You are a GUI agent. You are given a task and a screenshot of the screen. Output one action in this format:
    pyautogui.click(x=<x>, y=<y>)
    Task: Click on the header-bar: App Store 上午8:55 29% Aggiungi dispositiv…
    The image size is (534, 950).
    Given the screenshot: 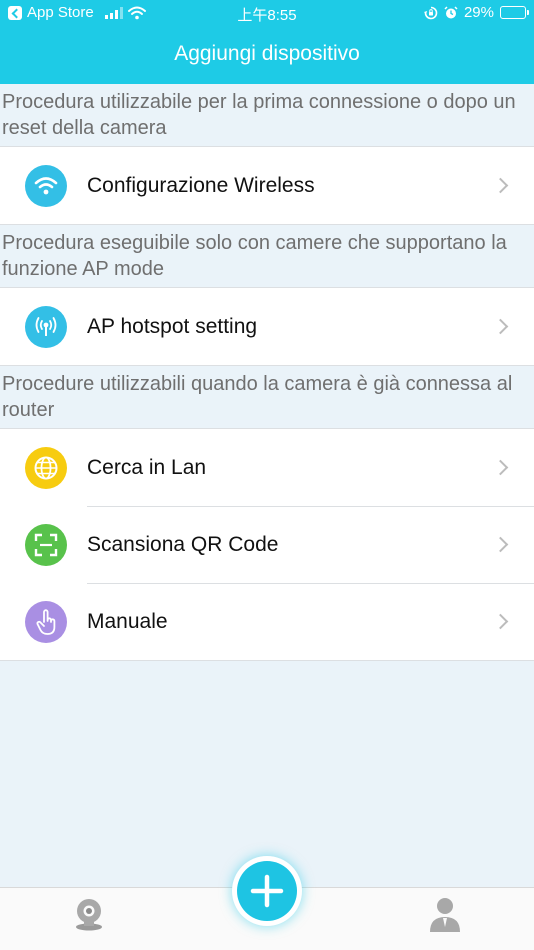 What is the action you would take?
    pyautogui.click(x=267, y=42)
    